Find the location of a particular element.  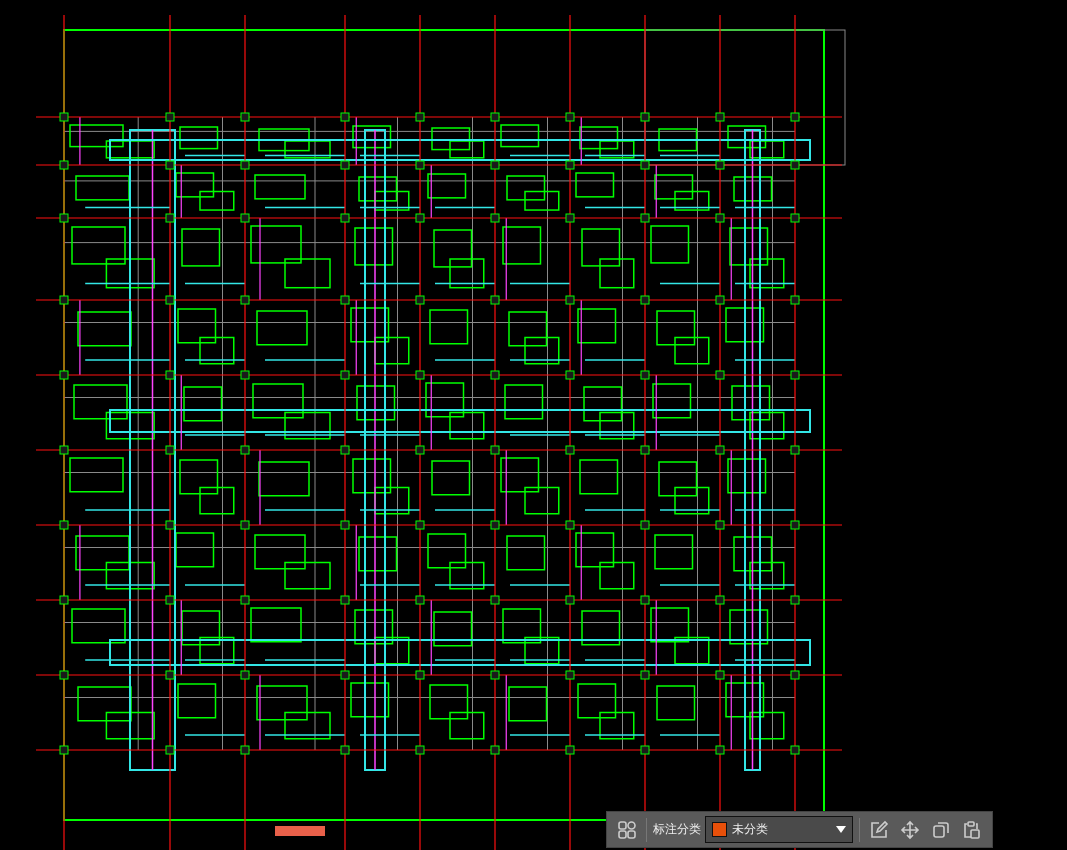

category-label: 标注分类 is located at coordinates (677, 829).